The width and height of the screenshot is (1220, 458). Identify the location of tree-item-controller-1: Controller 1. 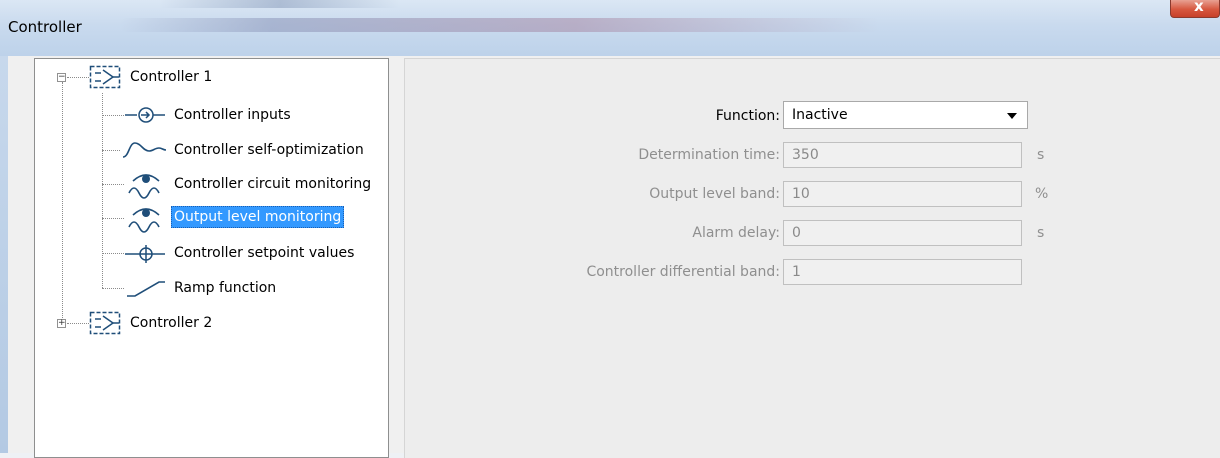
(171, 77).